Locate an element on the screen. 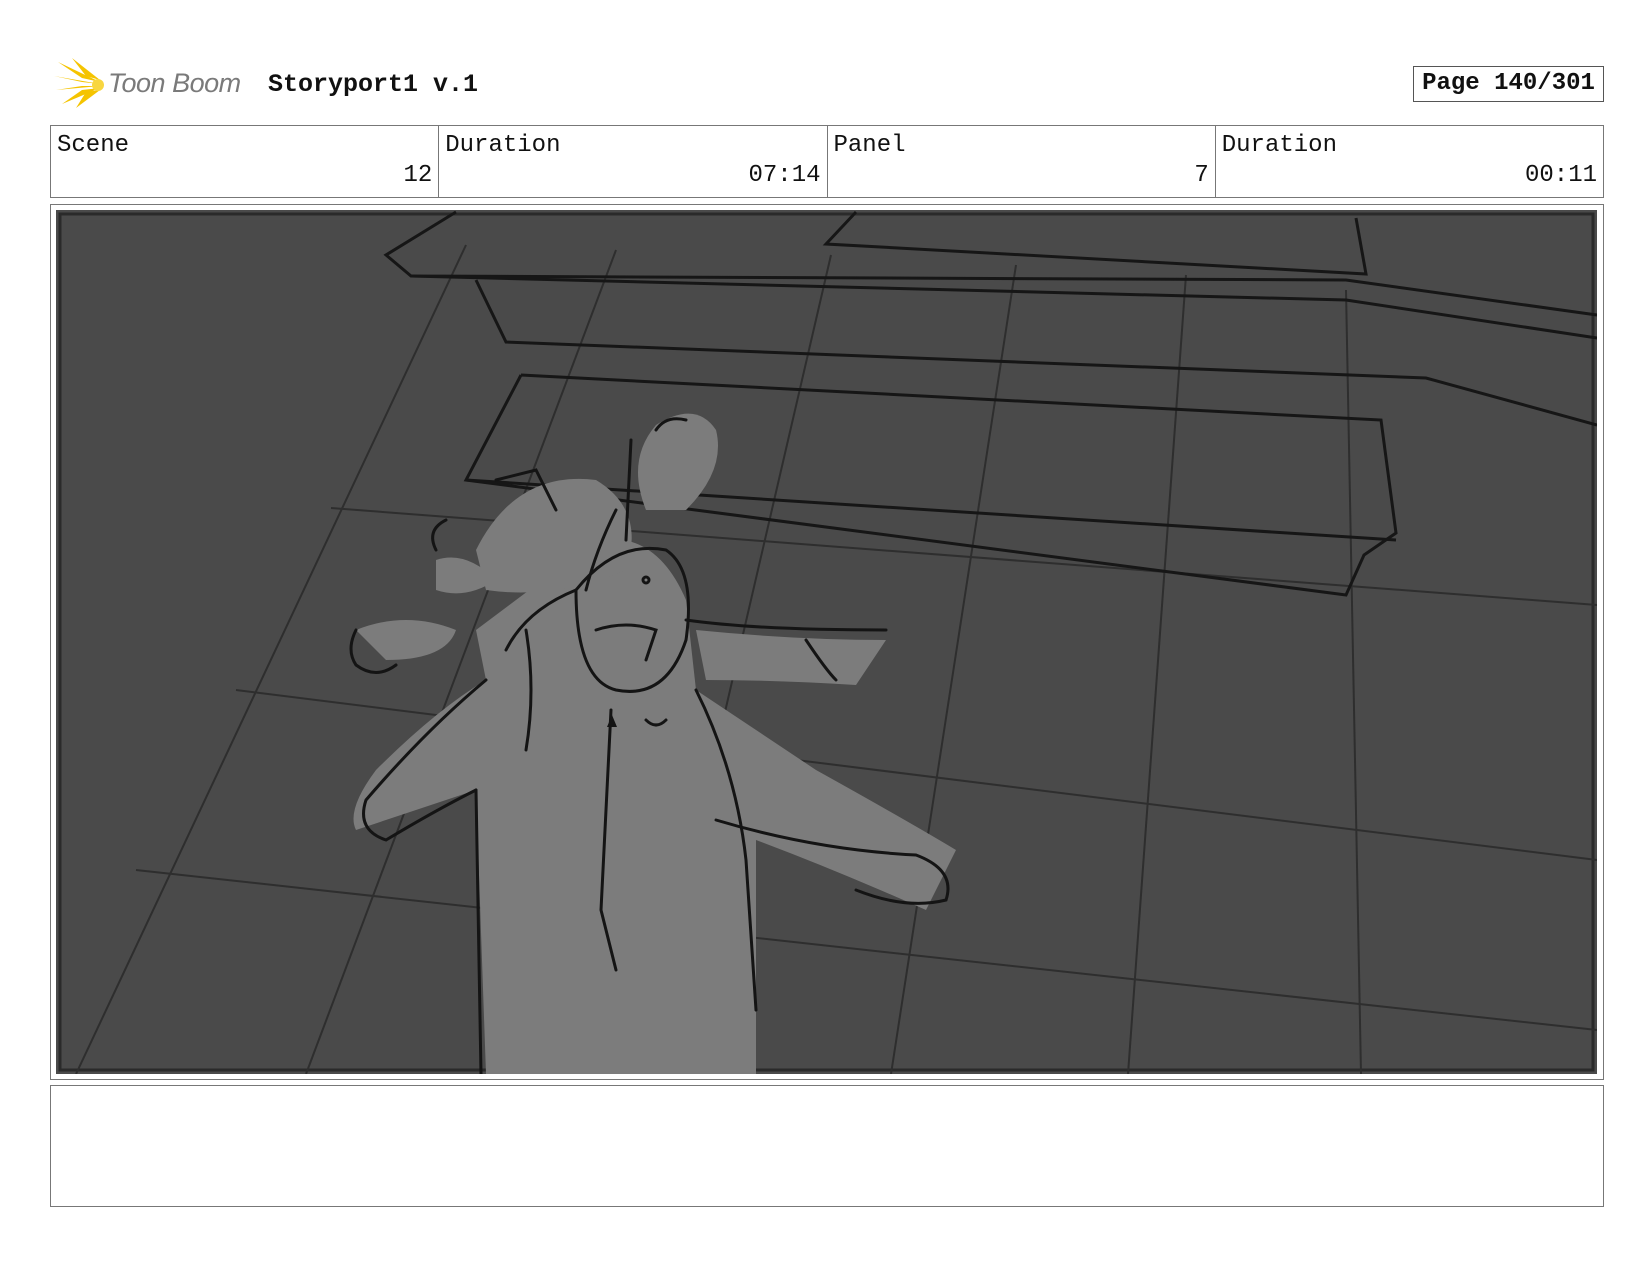 The width and height of the screenshot is (1650, 1275). panel-duration-cell: Duration 00:11 is located at coordinates (1409, 161).